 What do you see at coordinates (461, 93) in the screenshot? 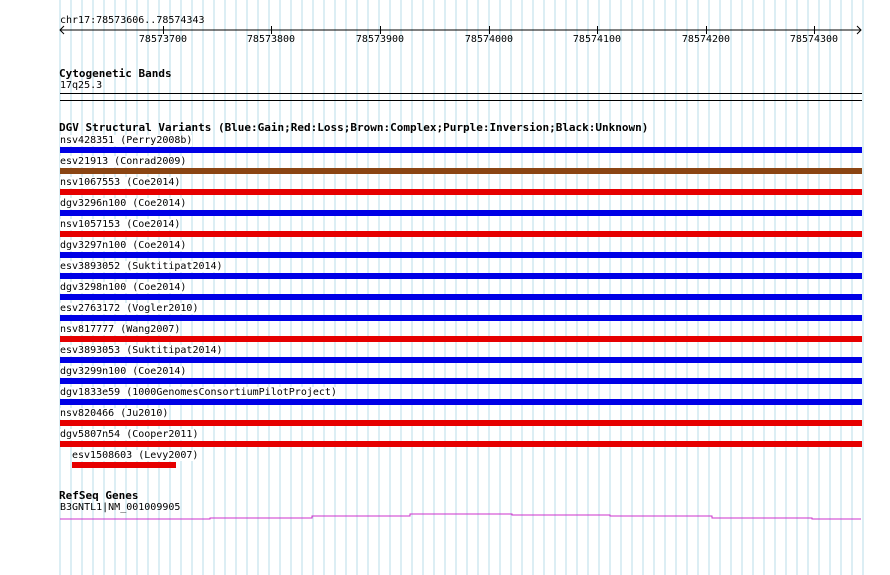
I see `cytoband-bar-top` at bounding box center [461, 93].